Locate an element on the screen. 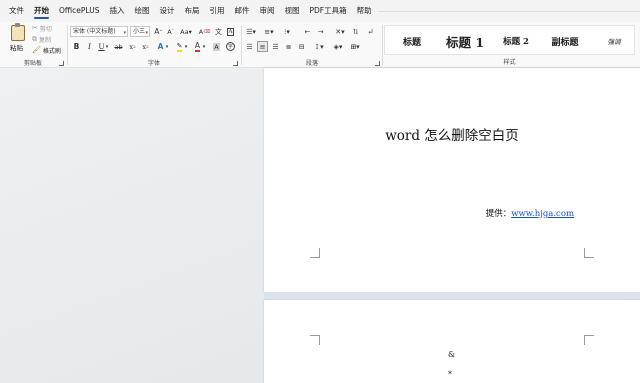 This screenshot has width=640, height=383. clipboard-launcher-icon is located at coordinates (61, 63).